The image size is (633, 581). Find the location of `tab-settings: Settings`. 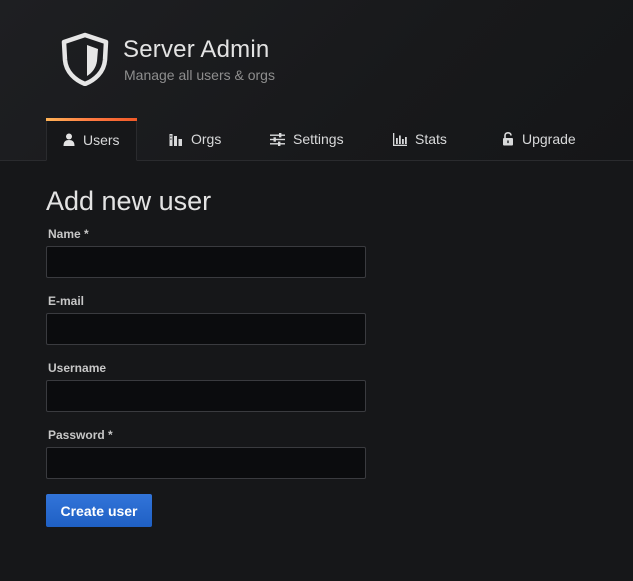

tab-settings: Settings is located at coordinates (307, 139).